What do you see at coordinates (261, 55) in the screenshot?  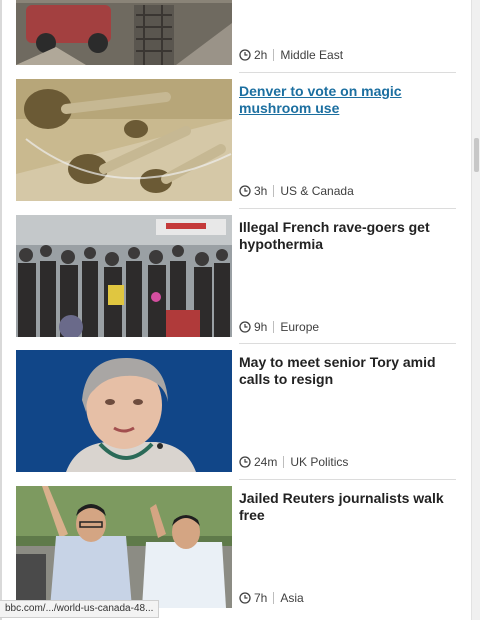 I see `story-time: 2h` at bounding box center [261, 55].